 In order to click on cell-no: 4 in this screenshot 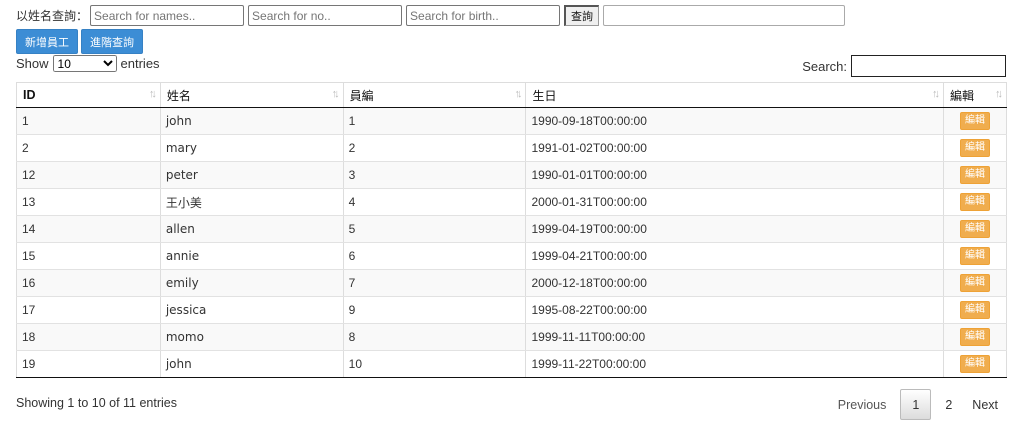, I will do `click(435, 202)`.